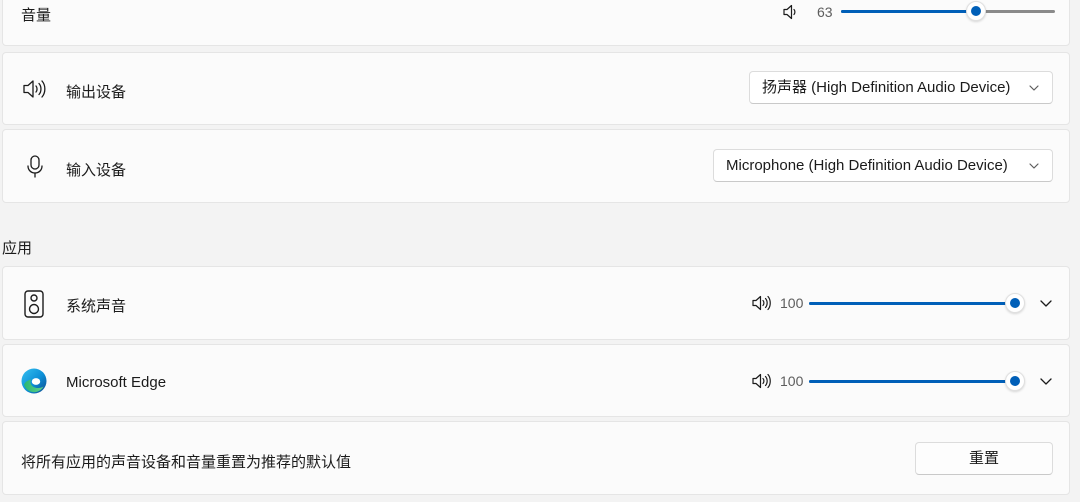 The height and width of the screenshot is (502, 1080). I want to click on app-row: 系统声音 100, so click(536, 303).